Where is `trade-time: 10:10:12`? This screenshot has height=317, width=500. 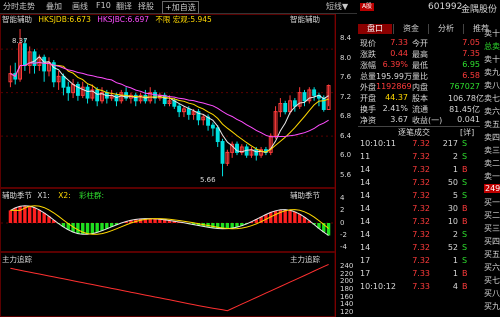 trade-time: 10:10:12 is located at coordinates (378, 286).